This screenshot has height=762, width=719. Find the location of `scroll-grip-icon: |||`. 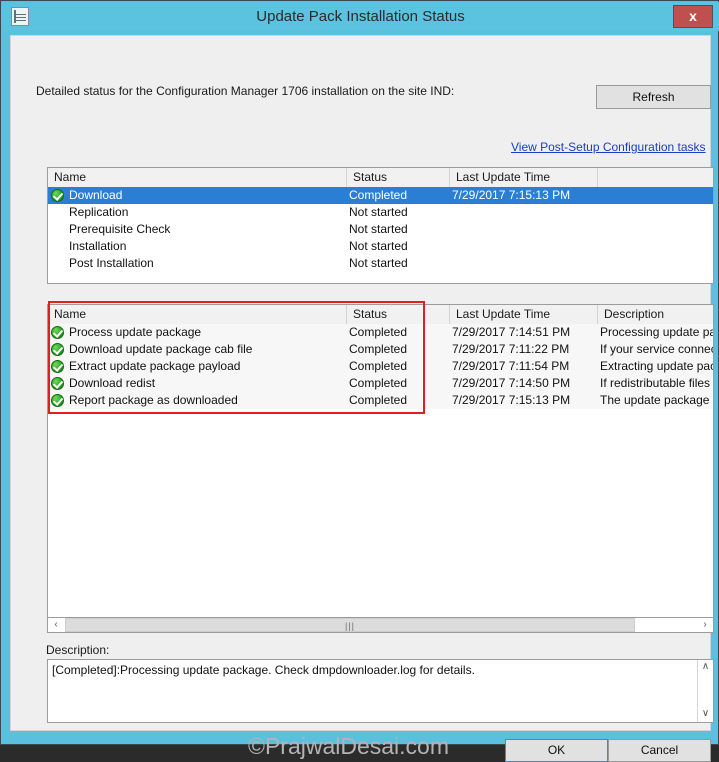

scroll-grip-icon: ||| is located at coordinates (350, 626).